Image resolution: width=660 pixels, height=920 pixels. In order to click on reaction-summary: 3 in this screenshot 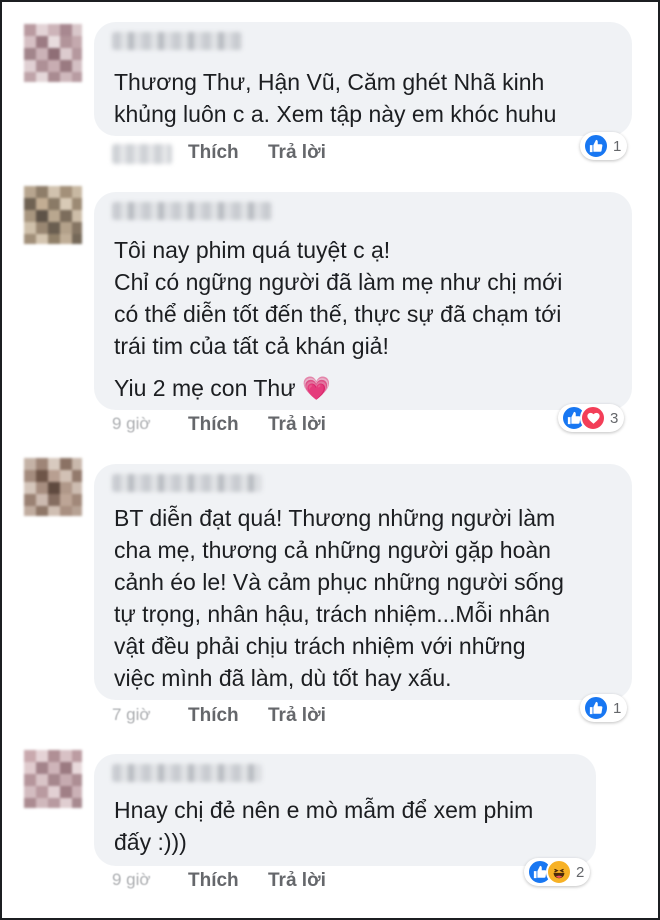, I will do `click(591, 418)`.